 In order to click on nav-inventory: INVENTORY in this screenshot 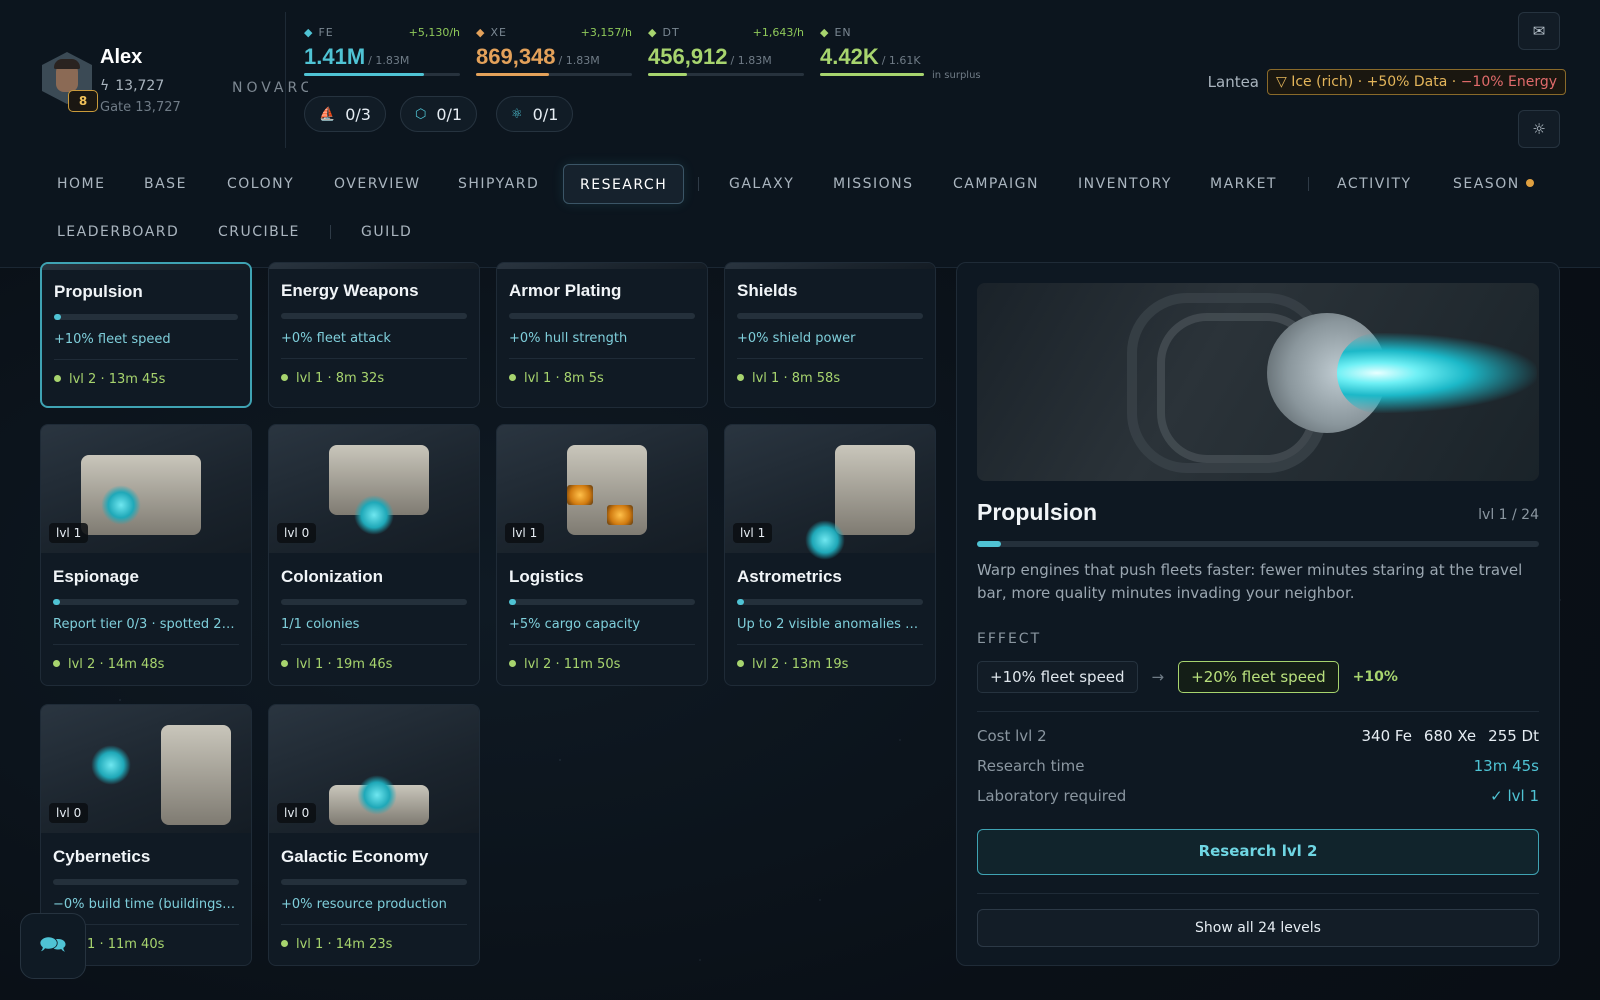, I will do `click(1125, 184)`.